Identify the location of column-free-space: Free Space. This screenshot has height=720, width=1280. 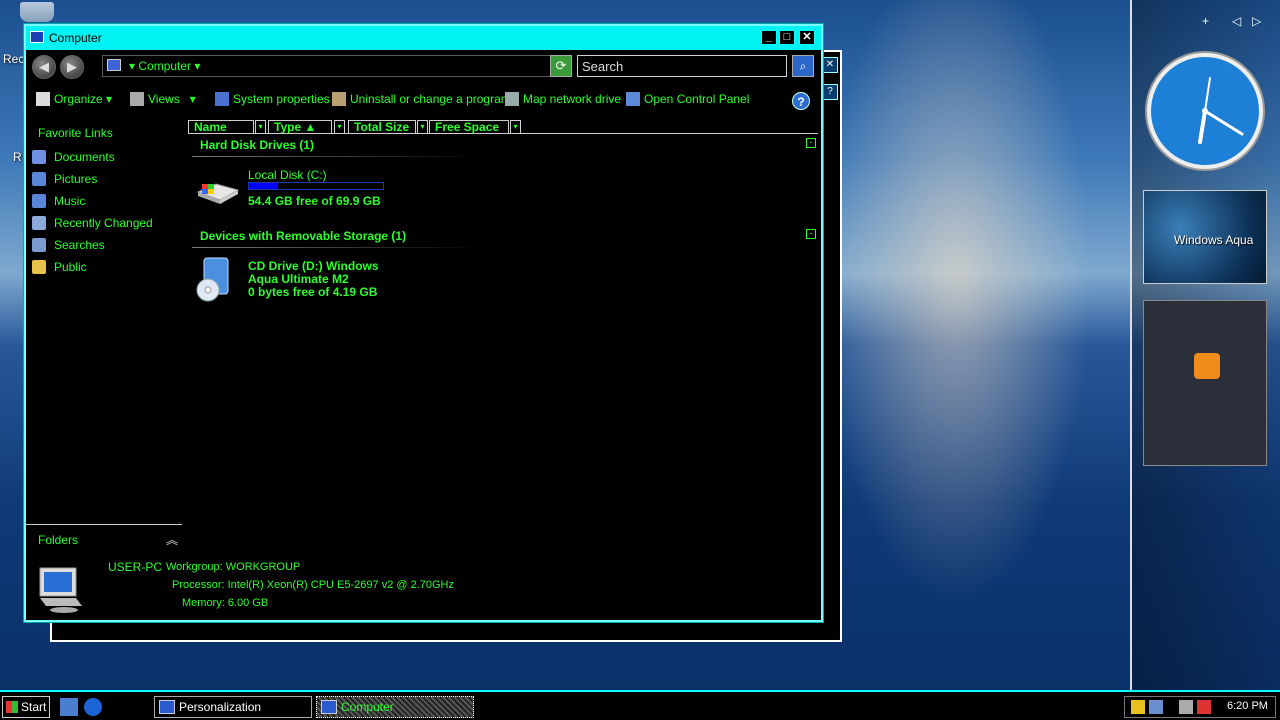
(469, 127).